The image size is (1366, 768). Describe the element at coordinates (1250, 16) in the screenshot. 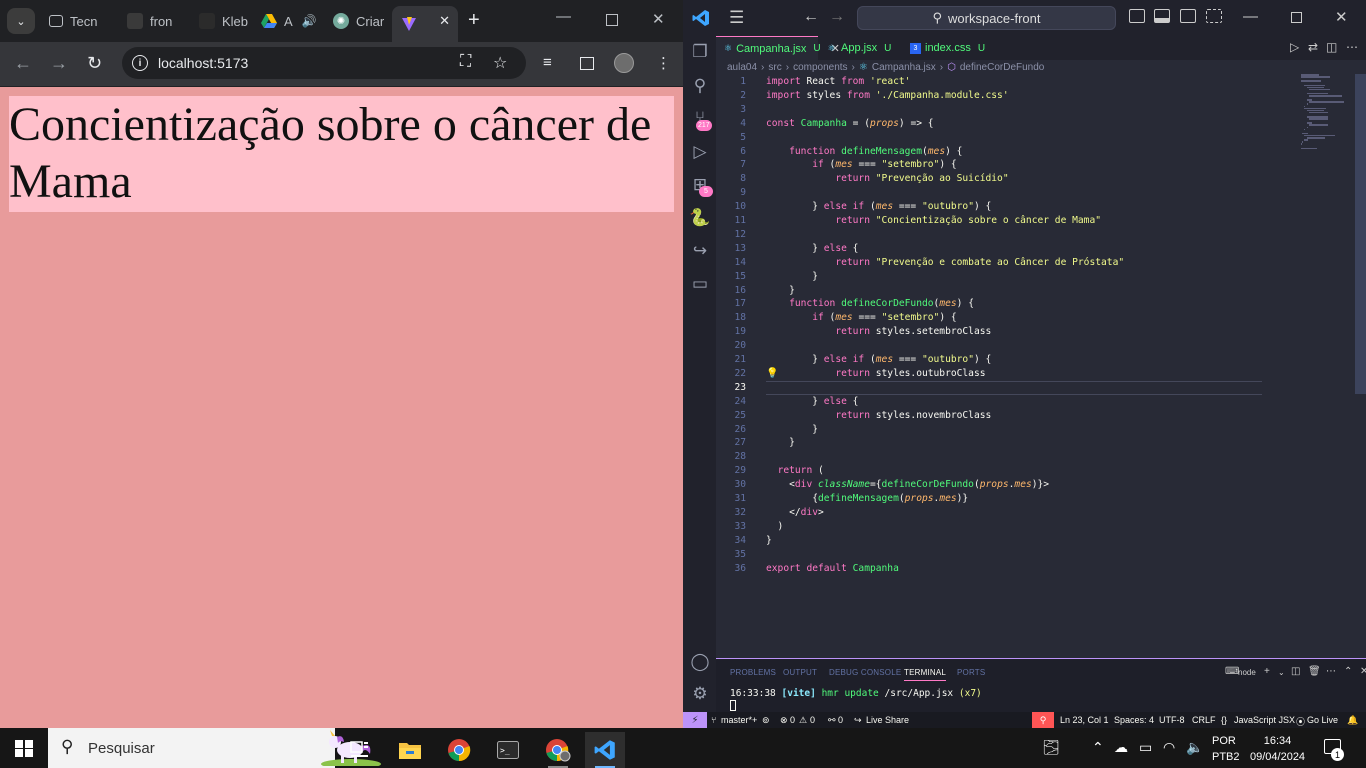

I see `minimize-icon: —` at that location.